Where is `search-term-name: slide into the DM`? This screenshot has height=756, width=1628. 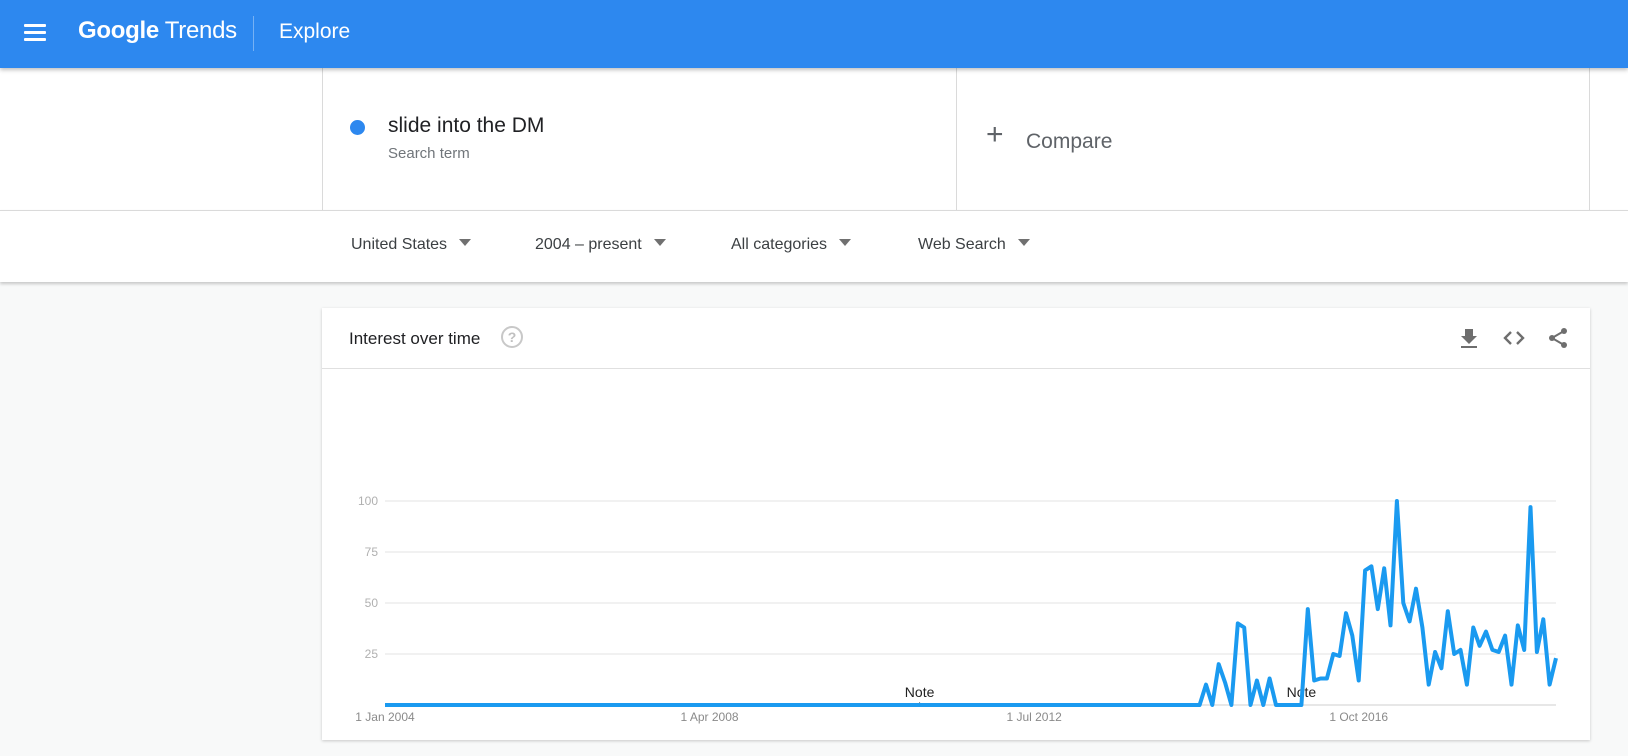 search-term-name: slide into the DM is located at coordinates (466, 126).